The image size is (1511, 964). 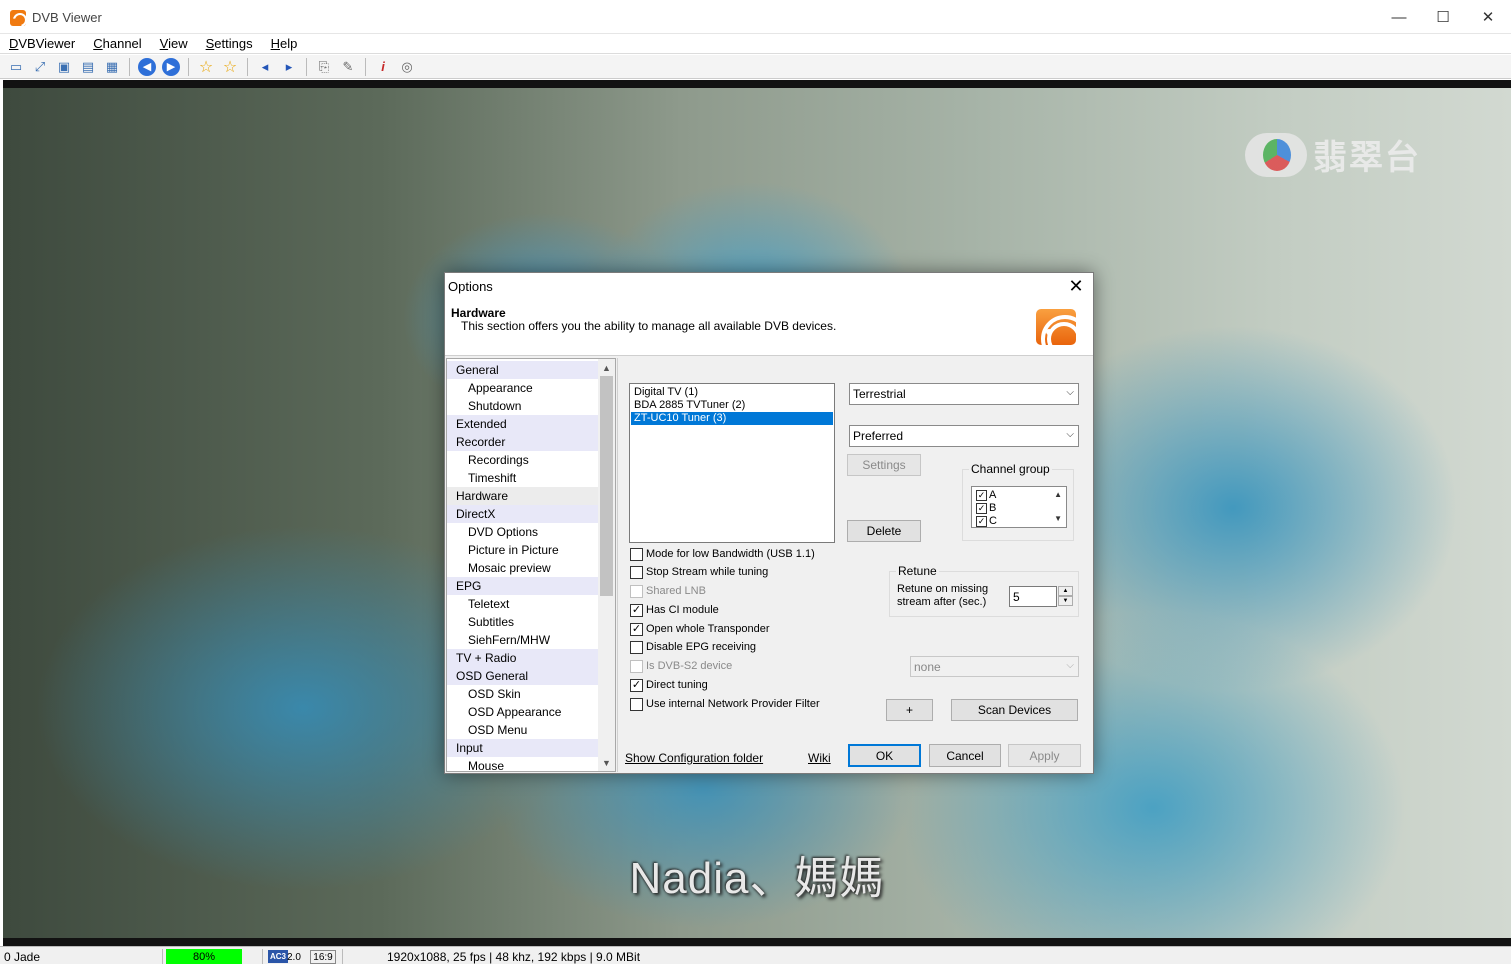 I want to click on dvbs2-select: none ⌵, so click(x=994, y=666).